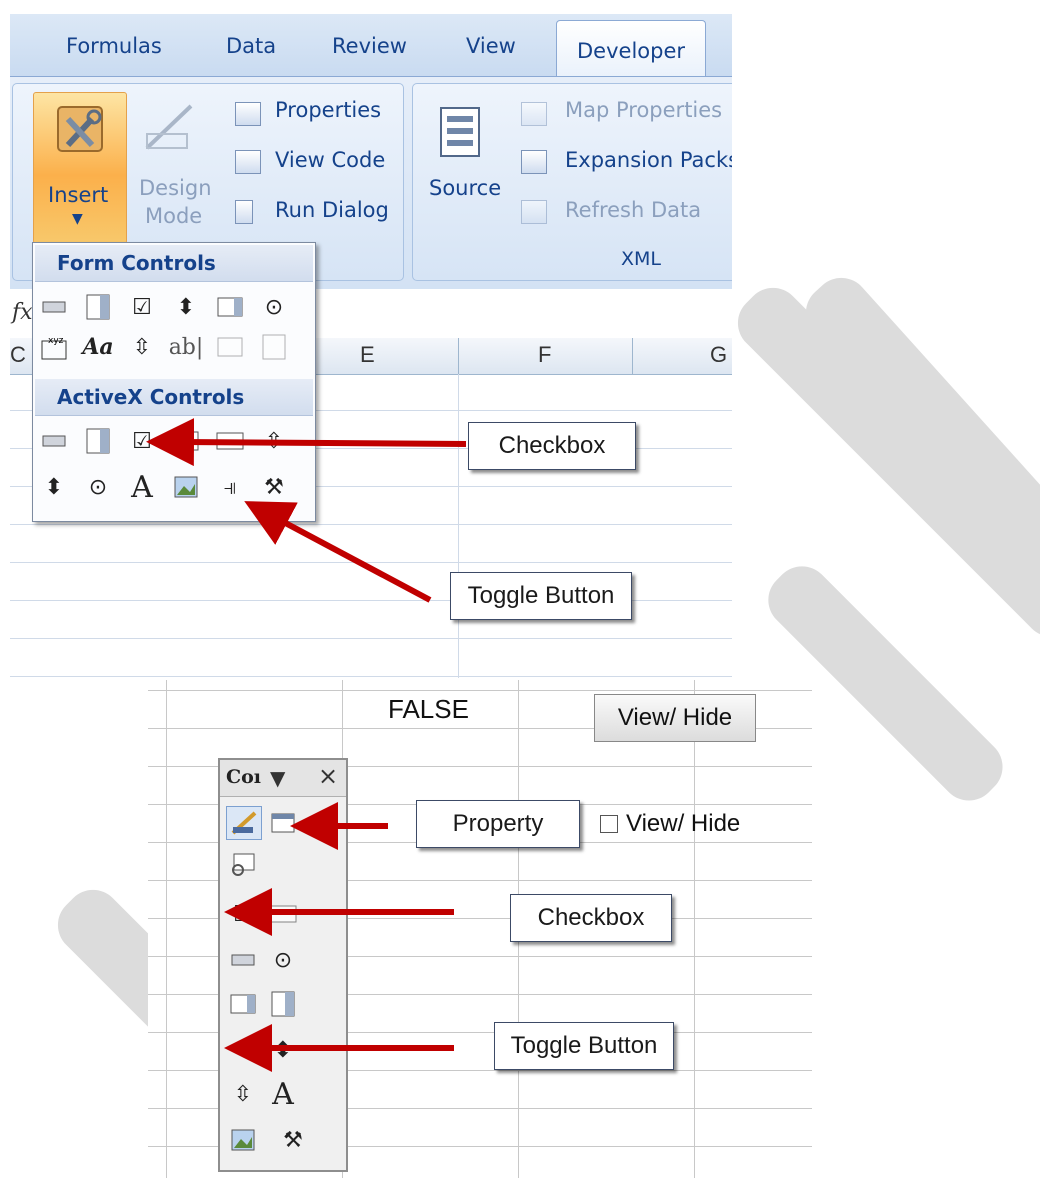  What do you see at coordinates (675, 718) in the screenshot?
I see `view-hide-button: View/ Hide` at bounding box center [675, 718].